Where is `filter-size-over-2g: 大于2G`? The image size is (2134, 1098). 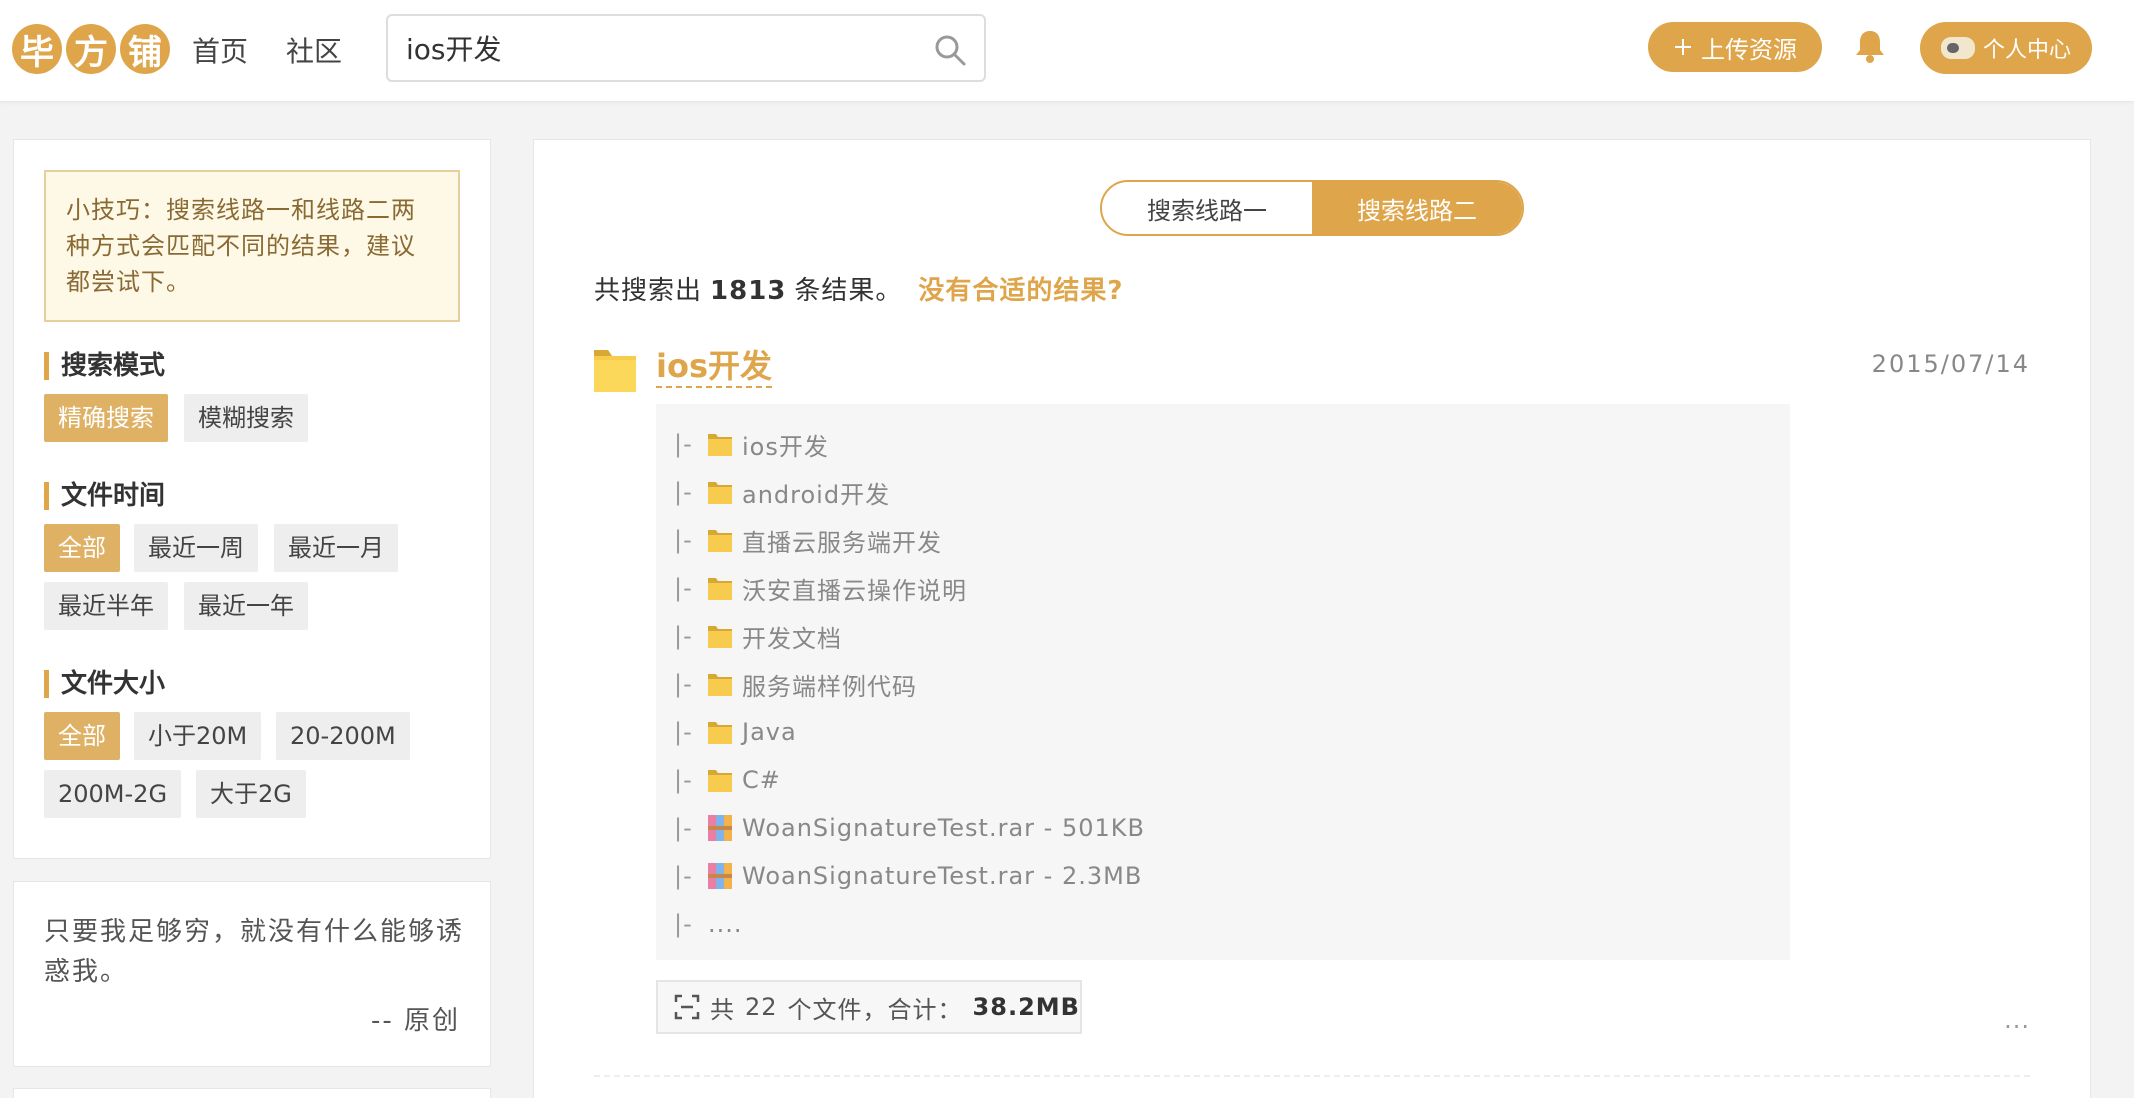 filter-size-over-2g: 大于2G is located at coordinates (251, 794).